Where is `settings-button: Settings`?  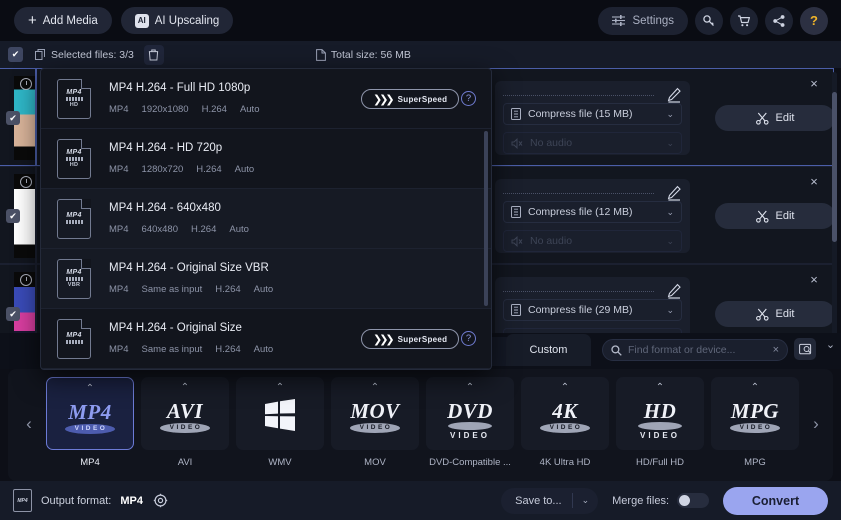 settings-button: Settings is located at coordinates (643, 20).